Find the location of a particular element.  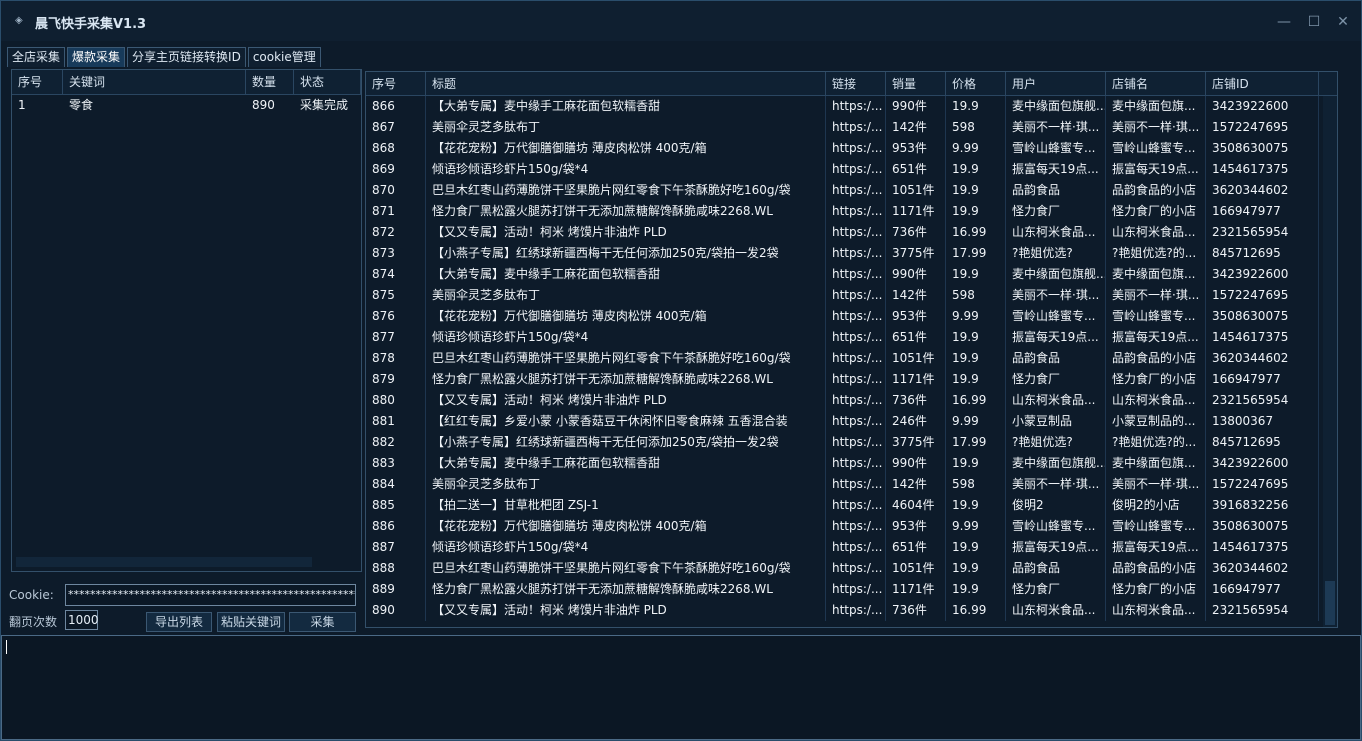

column-header-count: 数量 is located at coordinates (270, 82).